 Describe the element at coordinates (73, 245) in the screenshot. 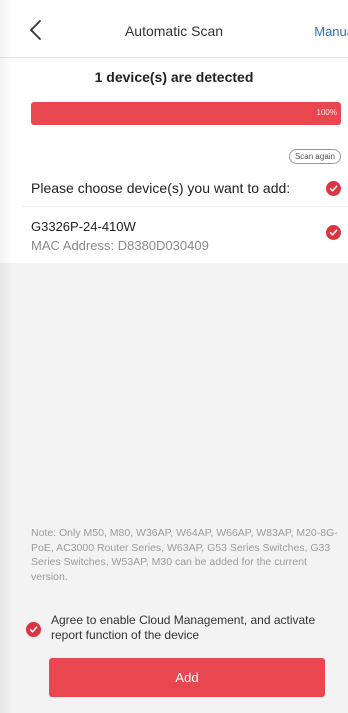

I see `mac-address-label: MAC Address:` at that location.